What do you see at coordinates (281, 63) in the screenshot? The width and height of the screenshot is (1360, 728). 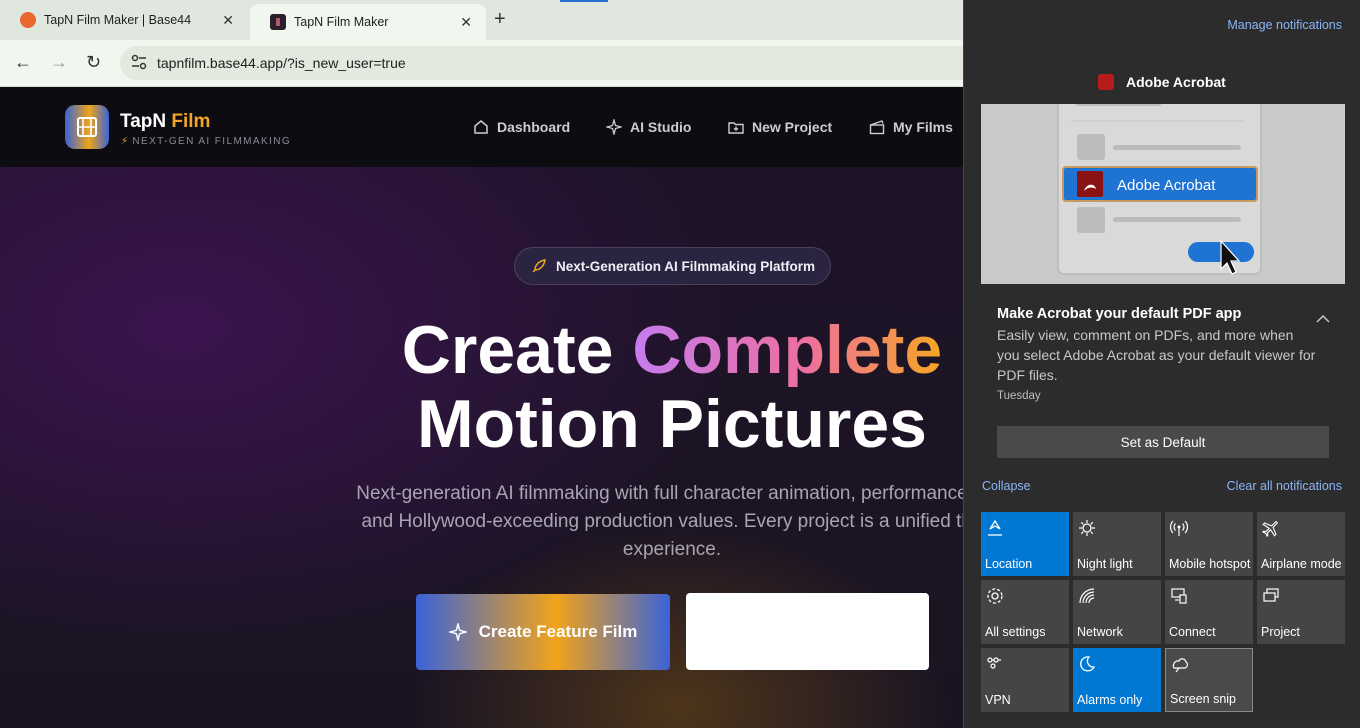 I see `url-text: tapnfilm.base44.app/?is_new_user=true` at bounding box center [281, 63].